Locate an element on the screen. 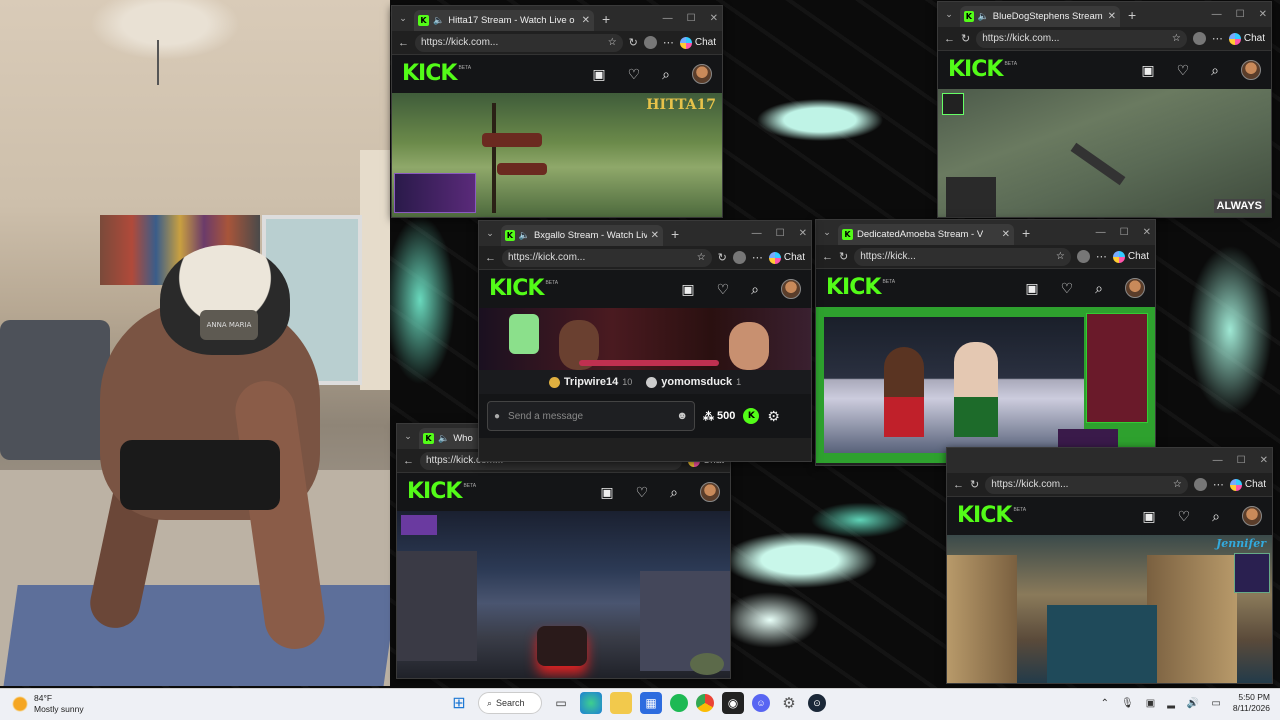 The height and width of the screenshot is (720, 1280). emoji-icon: ☻ is located at coordinates (682, 416).